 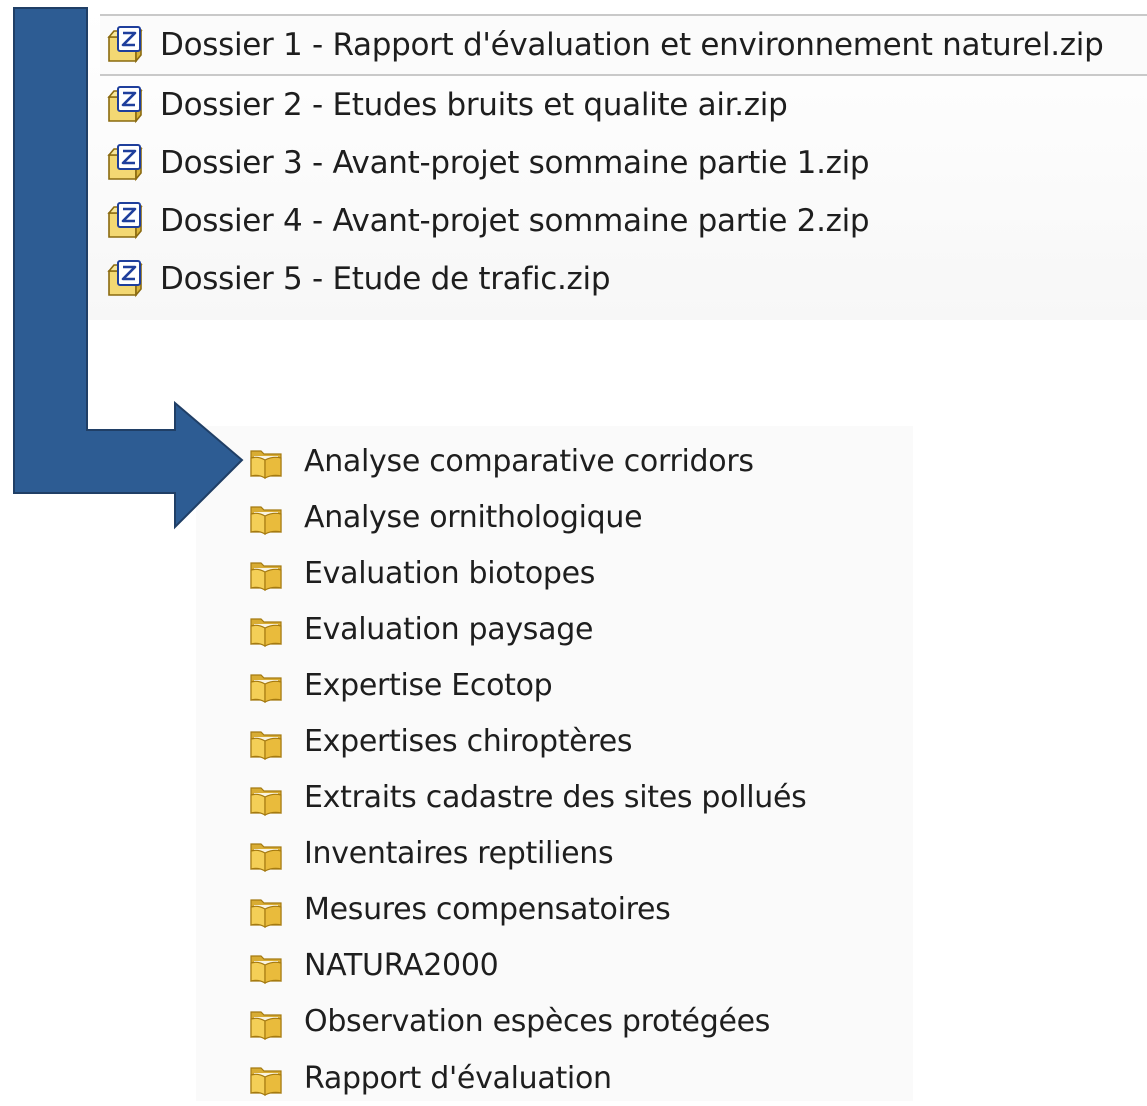 What do you see at coordinates (537, 1022) in the screenshot?
I see `folder-name: Observation espèces protégées` at bounding box center [537, 1022].